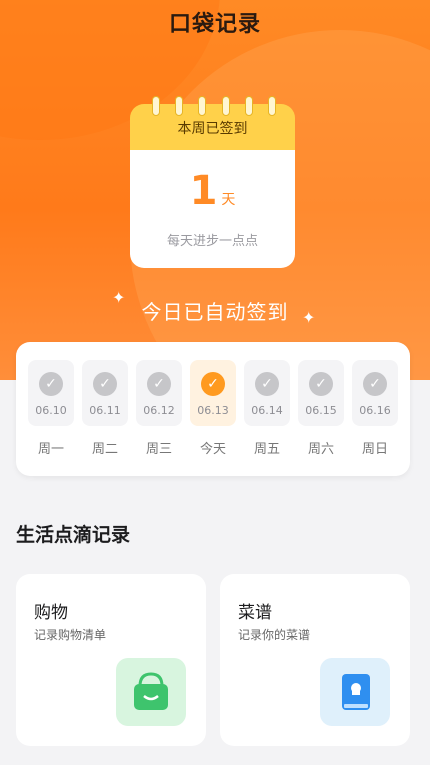 The image size is (430, 765). What do you see at coordinates (228, 200) in the screenshot?
I see `checkin-days-unit: 天` at bounding box center [228, 200].